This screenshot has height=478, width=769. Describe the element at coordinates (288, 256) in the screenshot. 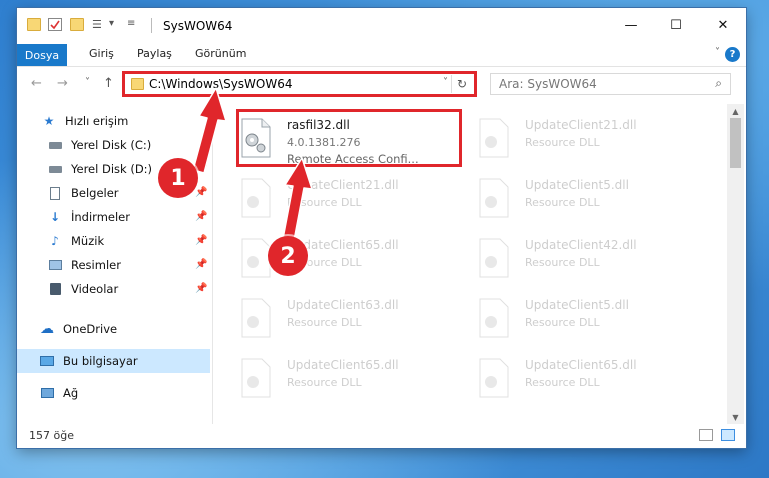

I see `callout-badge-2: 2` at that location.